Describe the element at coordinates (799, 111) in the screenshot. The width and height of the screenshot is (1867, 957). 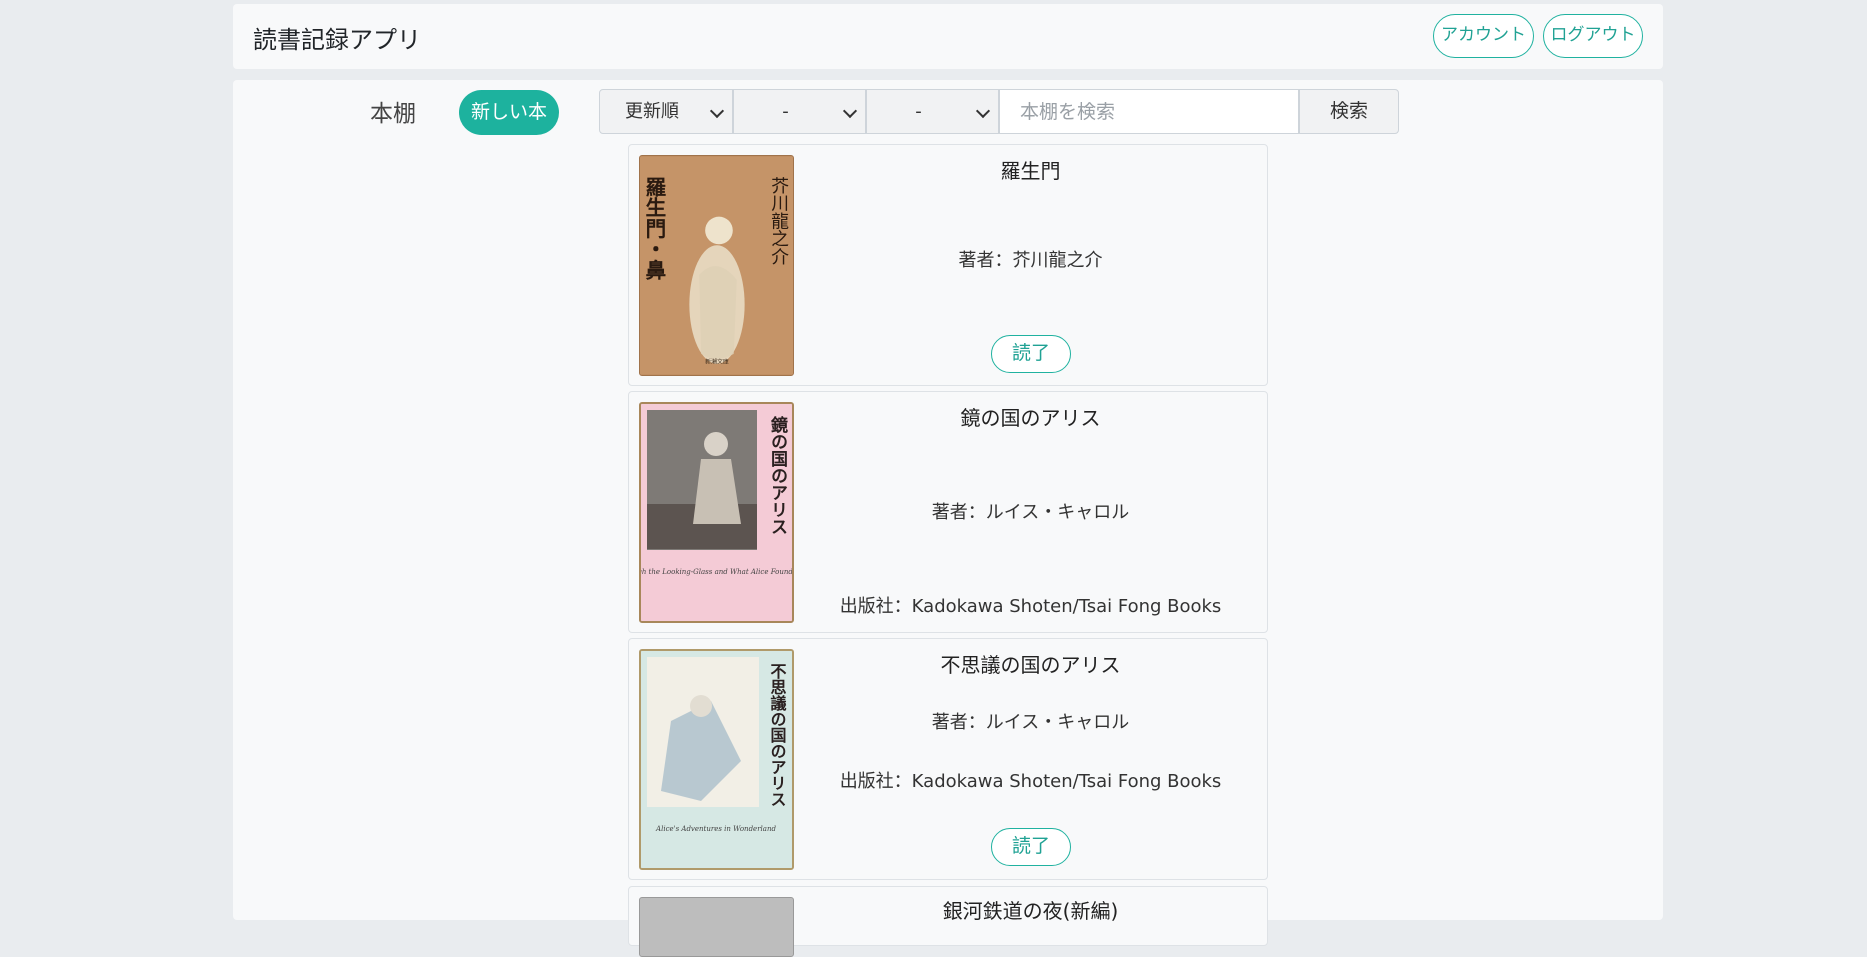
I see `filter-select-1: -` at that location.